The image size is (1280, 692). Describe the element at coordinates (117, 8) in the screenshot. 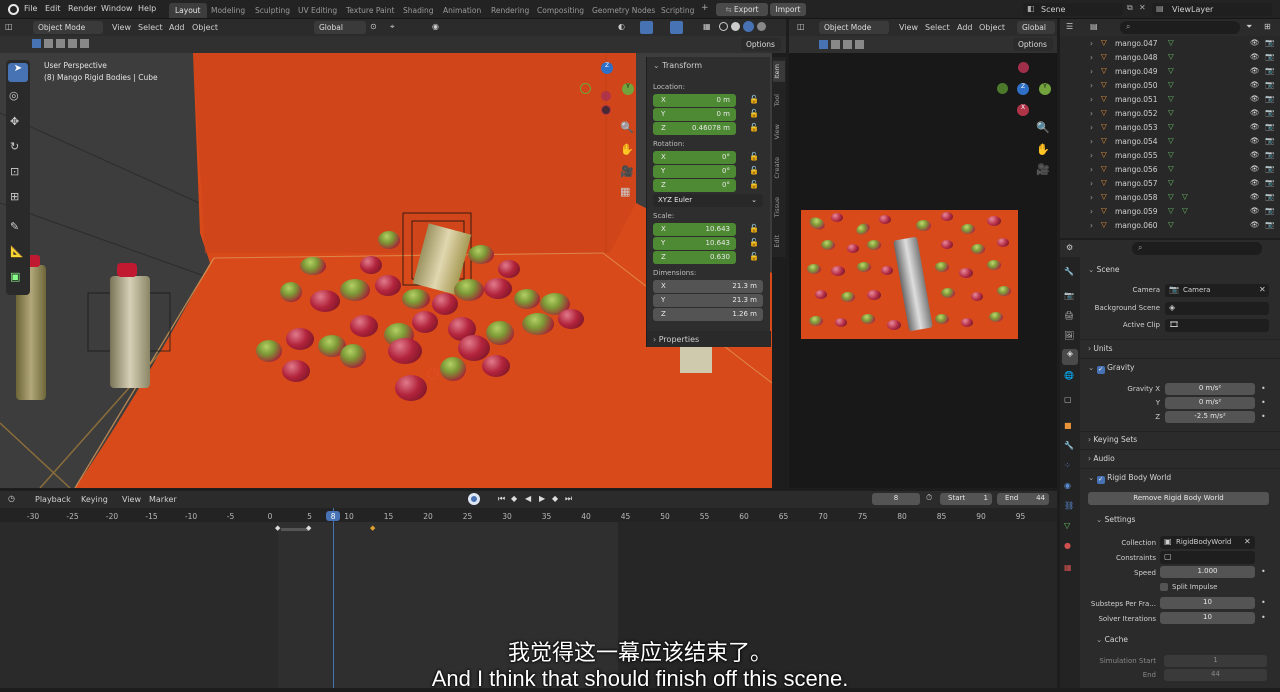

I see `menu-window: Window` at that location.